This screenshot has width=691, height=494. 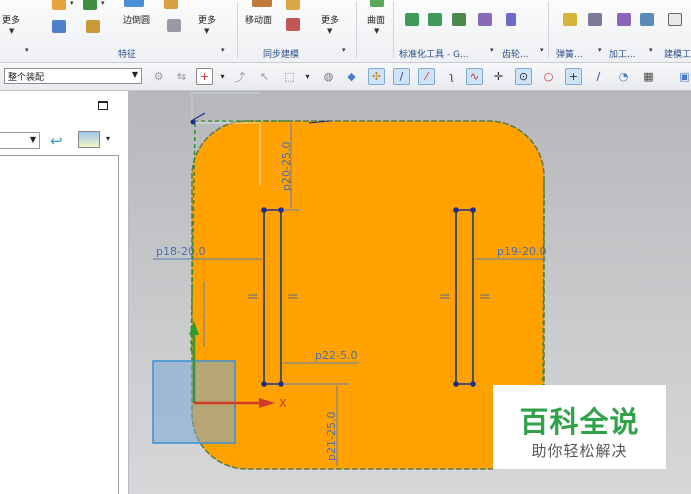 I want to click on intersection-icon: ✛, so click(x=498, y=76).